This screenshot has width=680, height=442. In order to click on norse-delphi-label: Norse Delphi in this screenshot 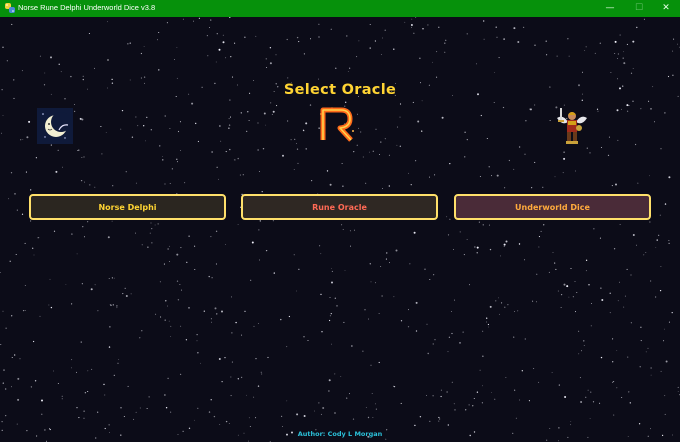, I will do `click(127, 207)`.